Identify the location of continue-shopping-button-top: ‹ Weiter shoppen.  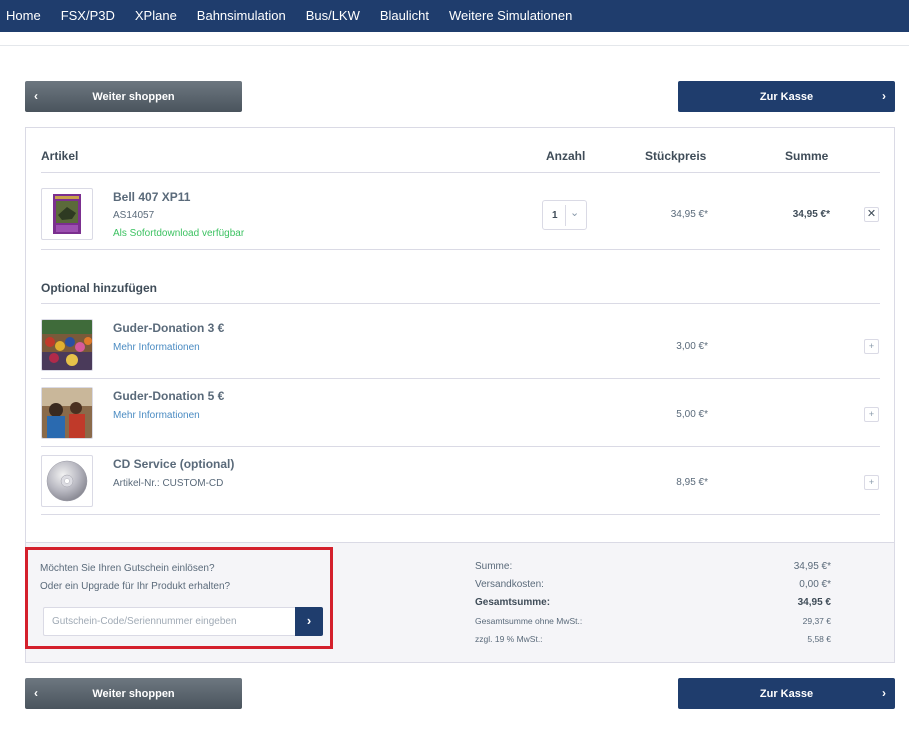
(133, 96).